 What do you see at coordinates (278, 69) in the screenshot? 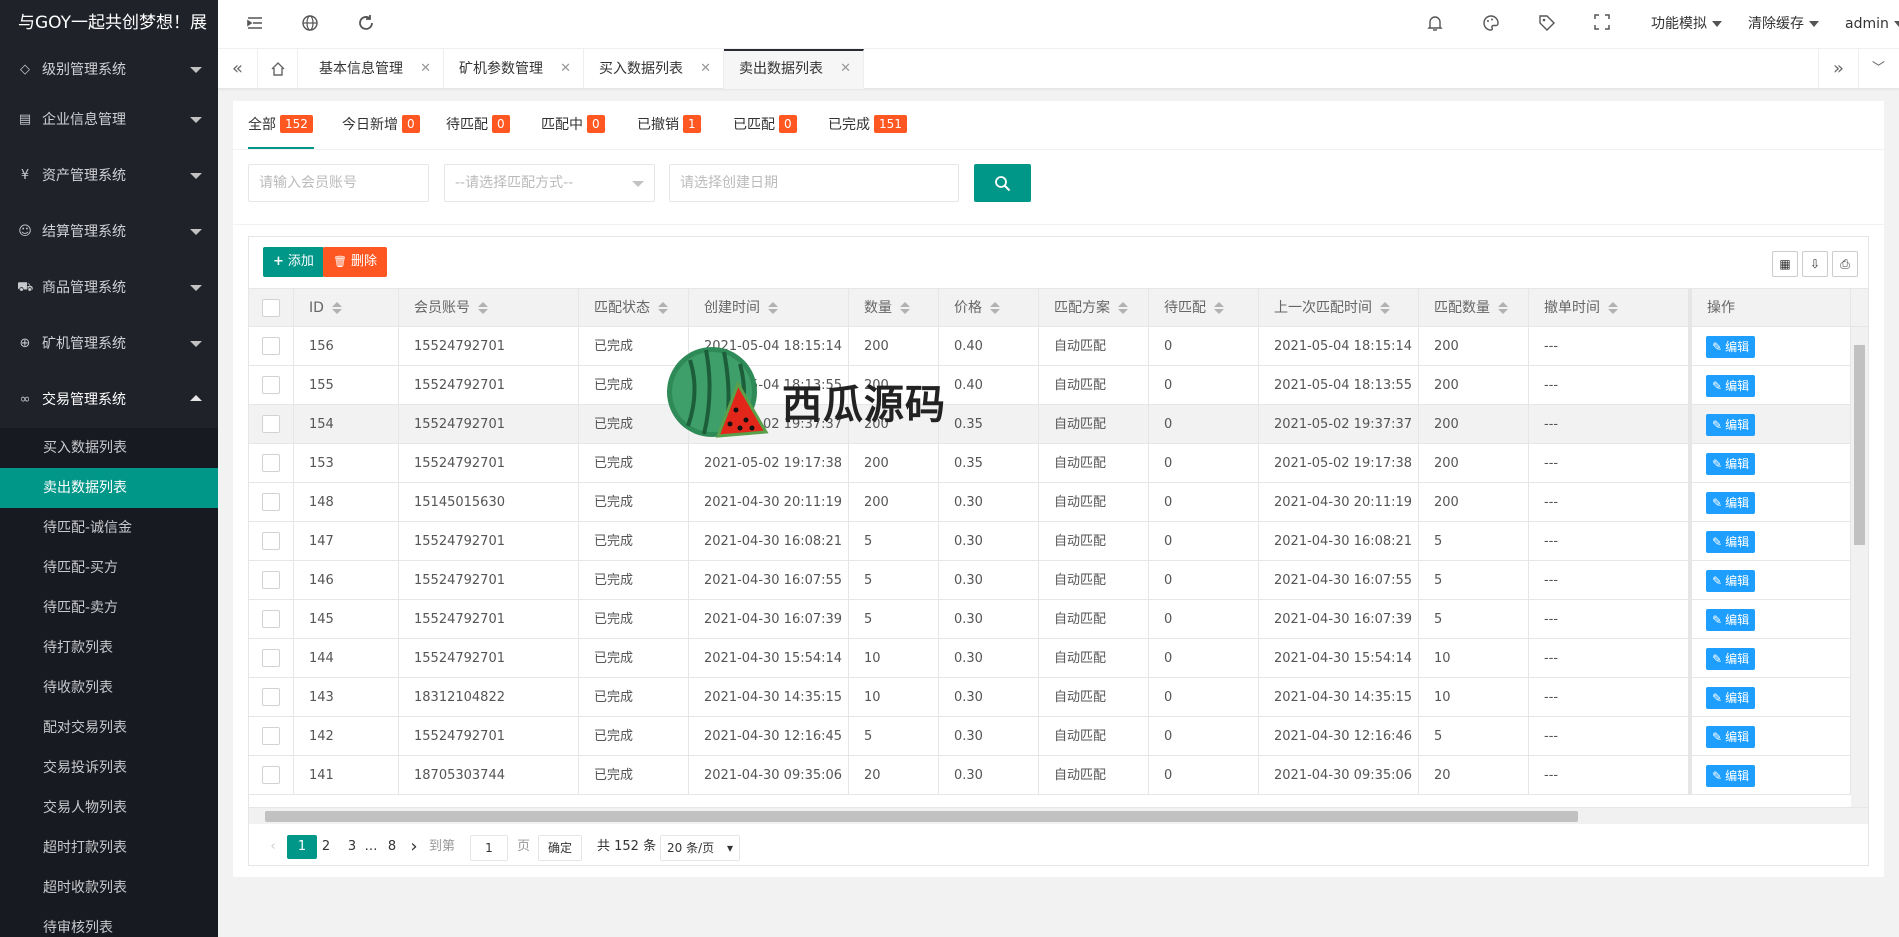
I see `home-tab` at bounding box center [278, 69].